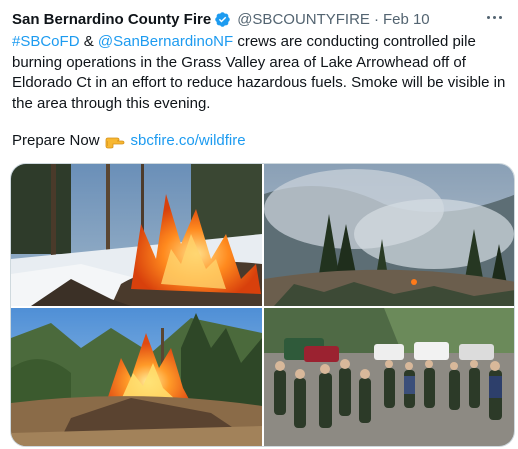  What do you see at coordinates (165, 41) in the screenshot?
I see `mention-link: @SanBernardinoNF` at bounding box center [165, 41].